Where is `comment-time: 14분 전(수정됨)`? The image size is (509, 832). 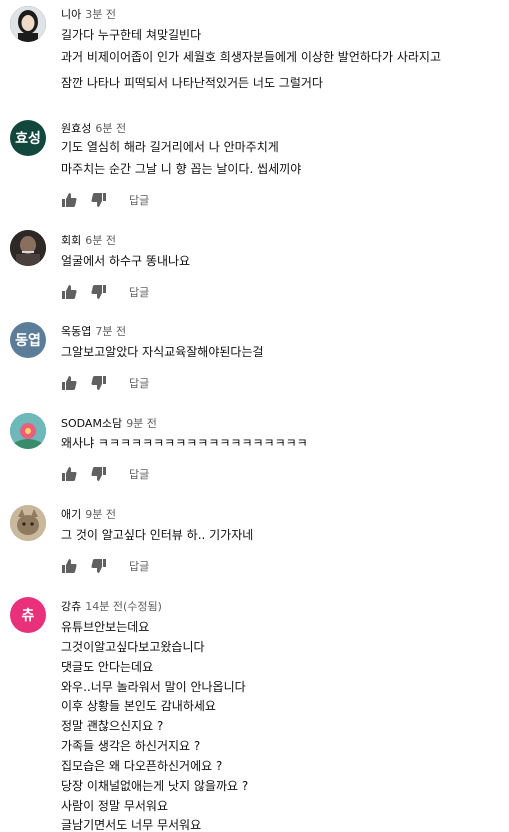 comment-time: 14분 전(수정됨) is located at coordinates (123, 606).